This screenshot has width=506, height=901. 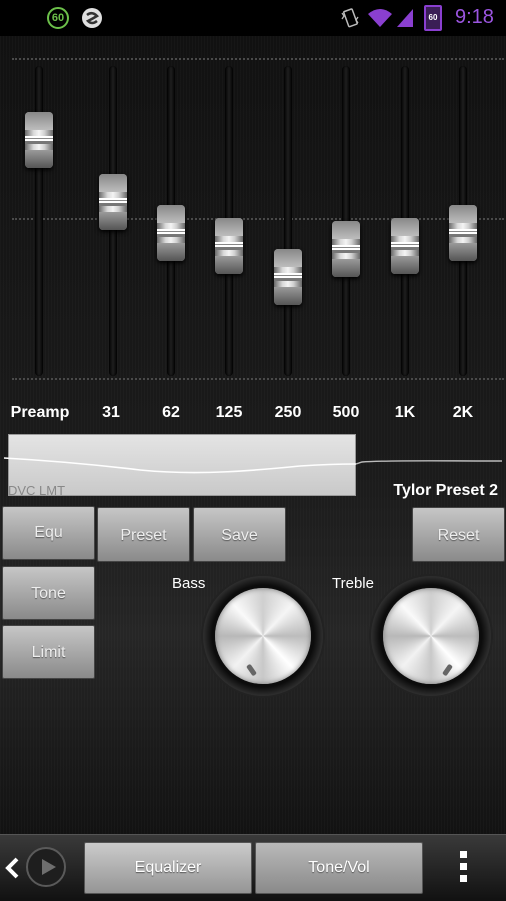 What do you see at coordinates (189, 583) in the screenshot?
I see `bass-label: Bass` at bounding box center [189, 583].